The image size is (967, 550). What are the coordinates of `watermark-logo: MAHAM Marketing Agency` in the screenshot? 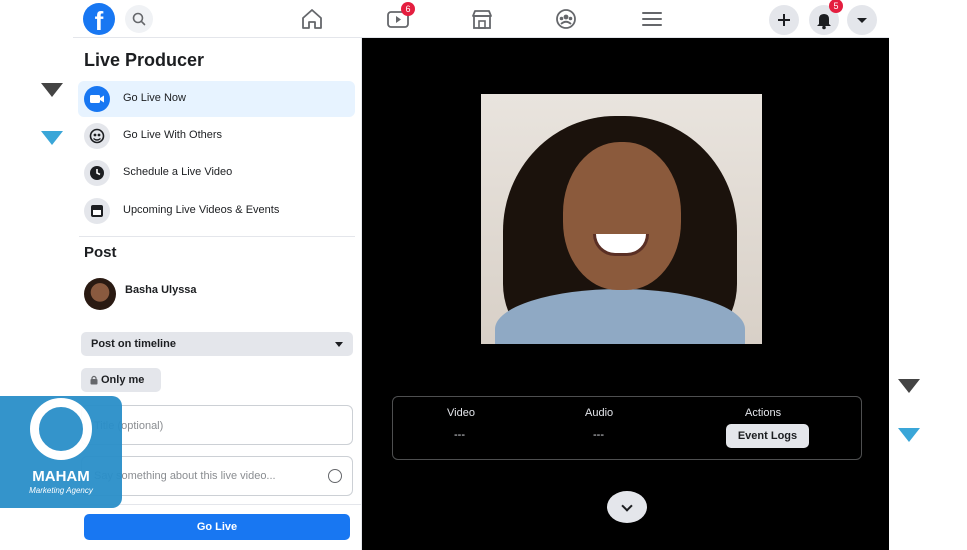 It's located at (61, 452).